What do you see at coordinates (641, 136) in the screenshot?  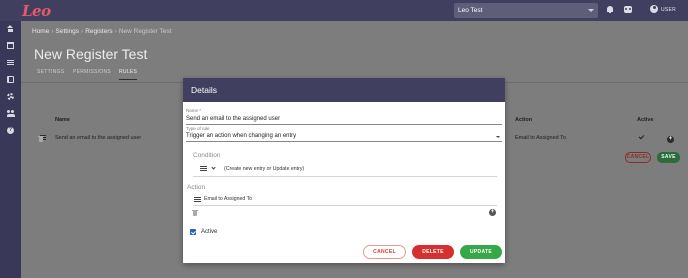 I see `check-icon` at bounding box center [641, 136].